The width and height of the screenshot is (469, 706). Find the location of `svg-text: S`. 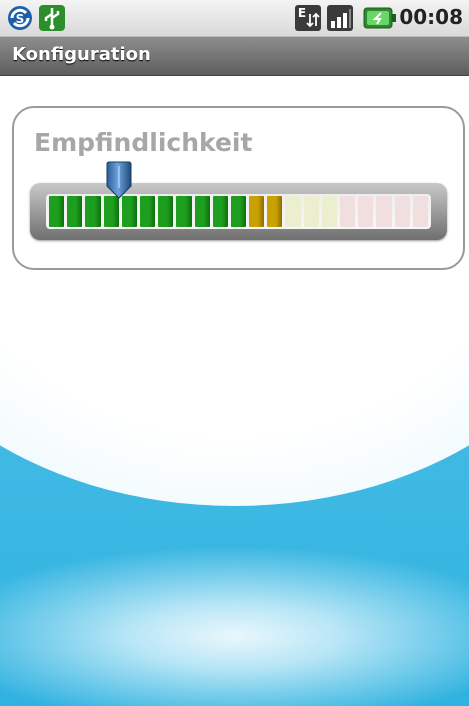

svg-text: S is located at coordinates (20, 19).